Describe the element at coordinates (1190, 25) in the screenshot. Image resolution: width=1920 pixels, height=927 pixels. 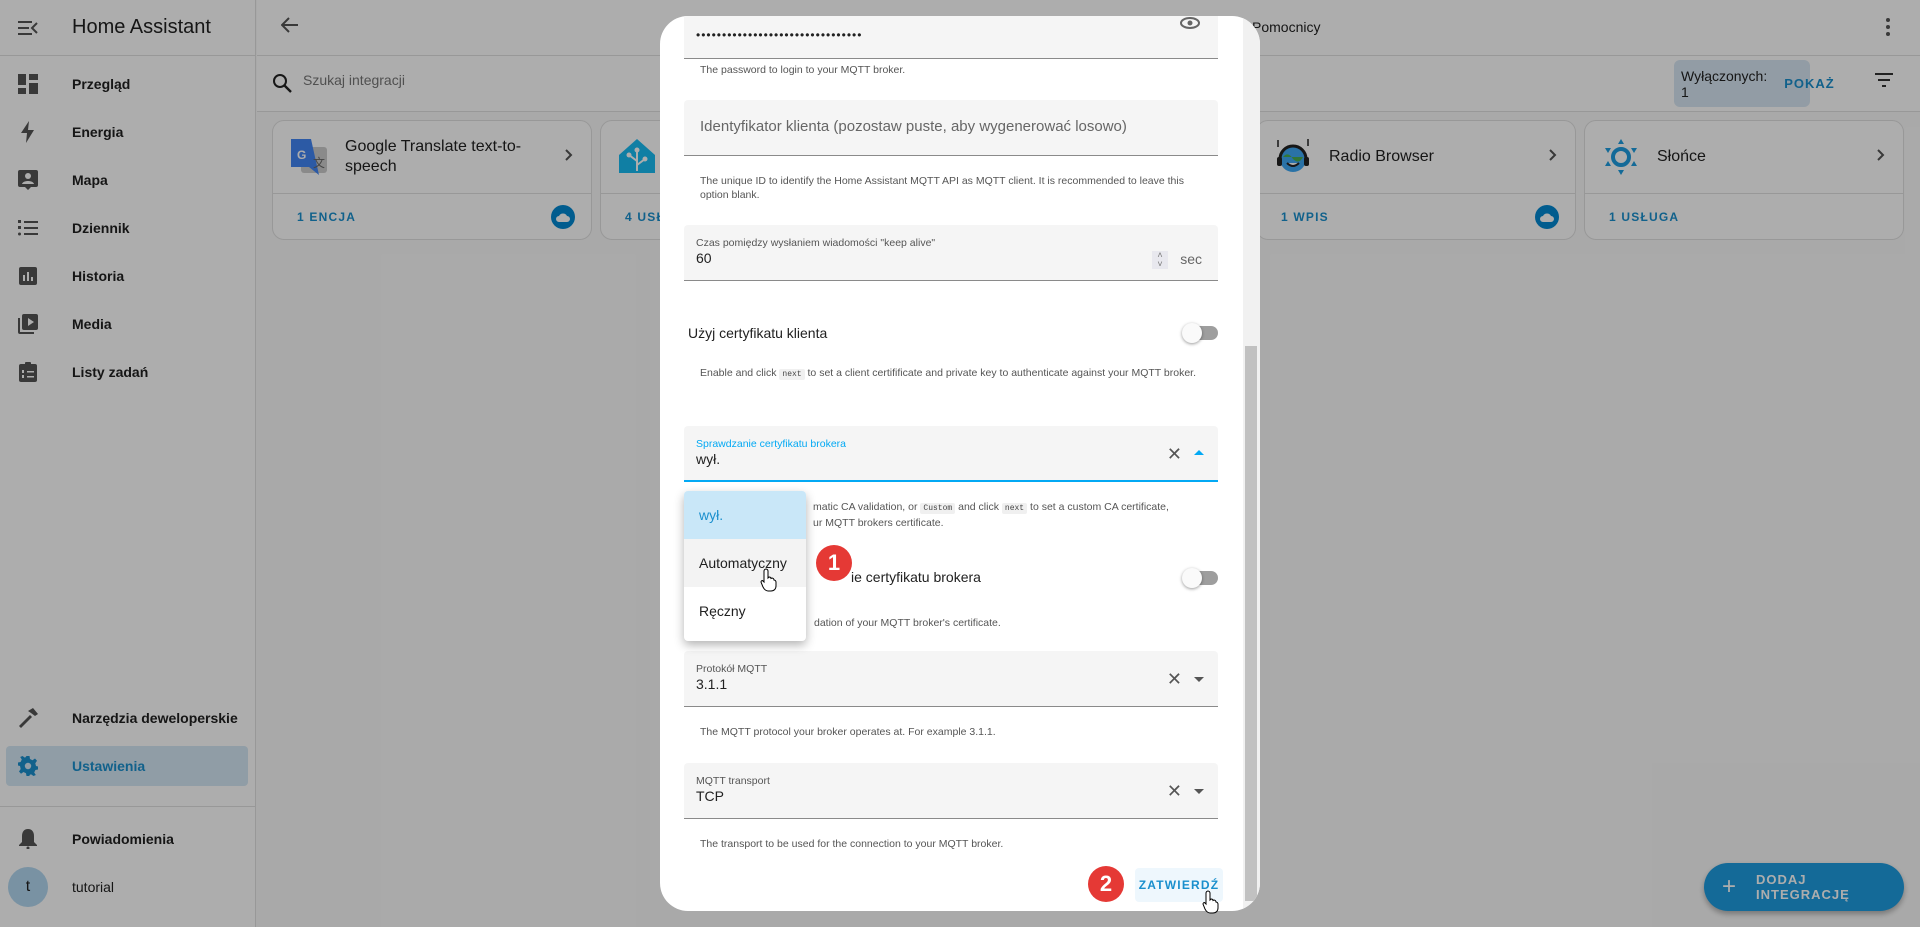
I see `eye-icon` at that location.